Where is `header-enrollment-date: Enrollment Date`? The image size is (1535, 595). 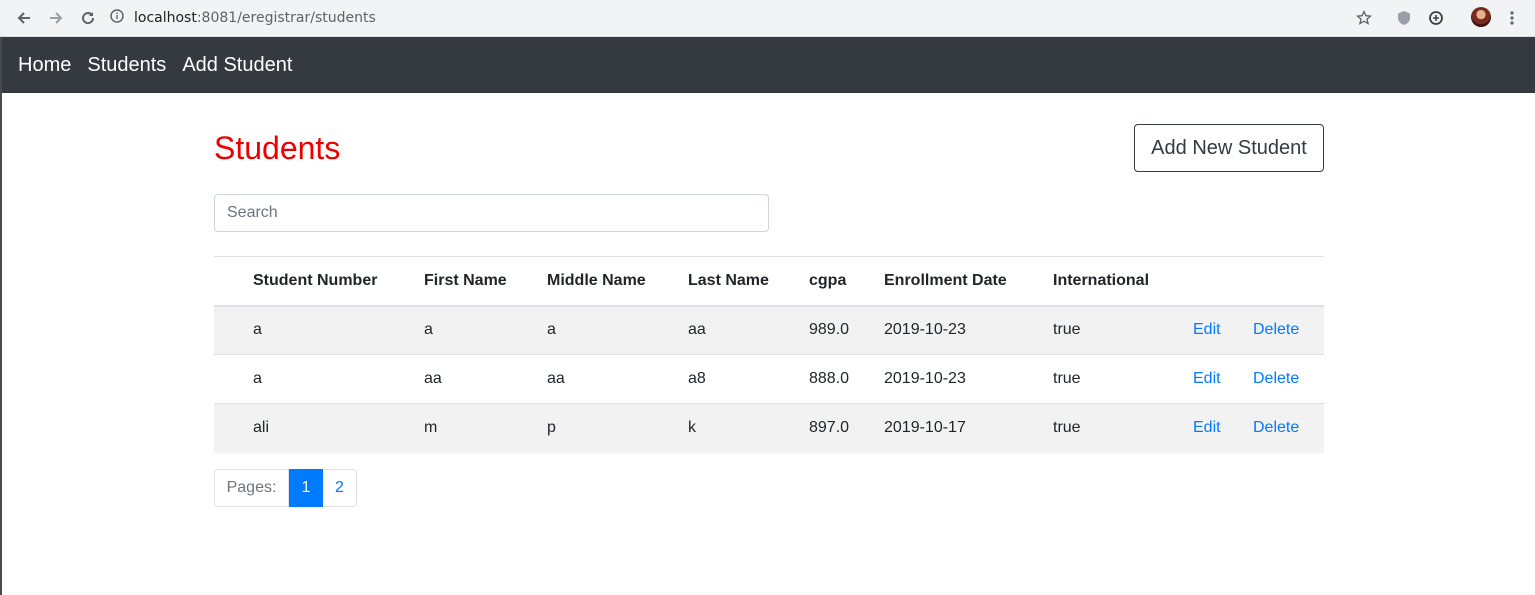
header-enrollment-date: Enrollment Date is located at coordinates (968, 281).